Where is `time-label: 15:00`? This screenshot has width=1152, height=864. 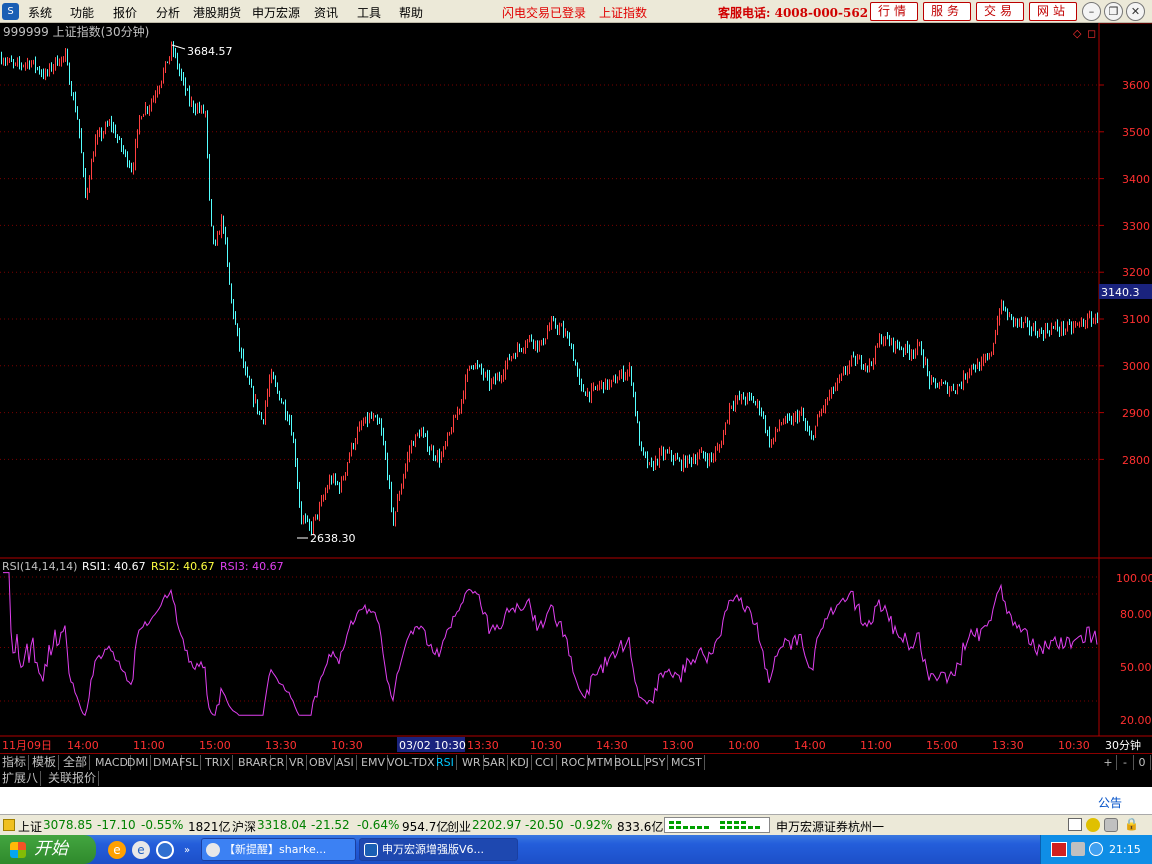
time-label: 15:00 is located at coordinates (215, 745).